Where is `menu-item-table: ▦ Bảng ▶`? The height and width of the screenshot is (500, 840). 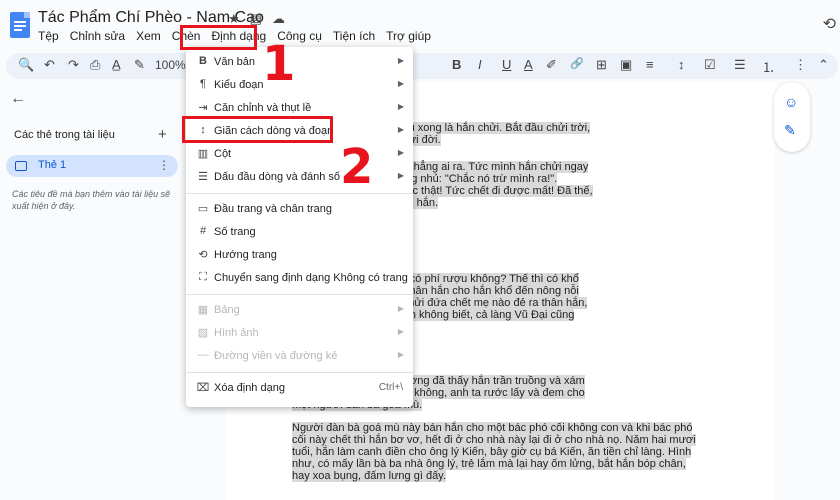 menu-item-table: ▦ Bảng ▶ is located at coordinates (300, 310).